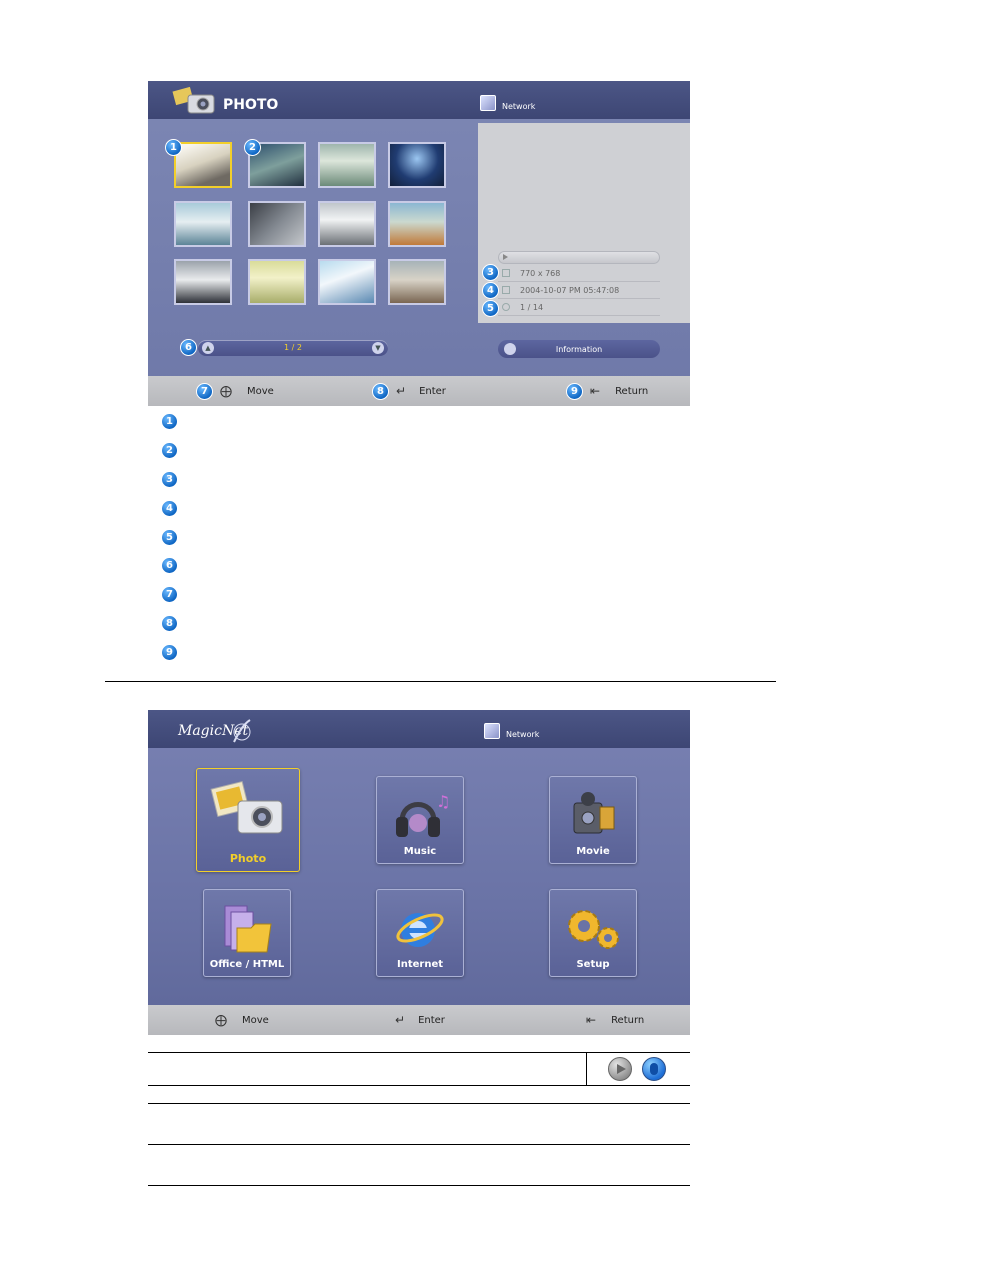 This screenshot has width=981, height=1270. Describe the element at coordinates (173, 147) in the screenshot. I see `callout-badge: 1` at that location.